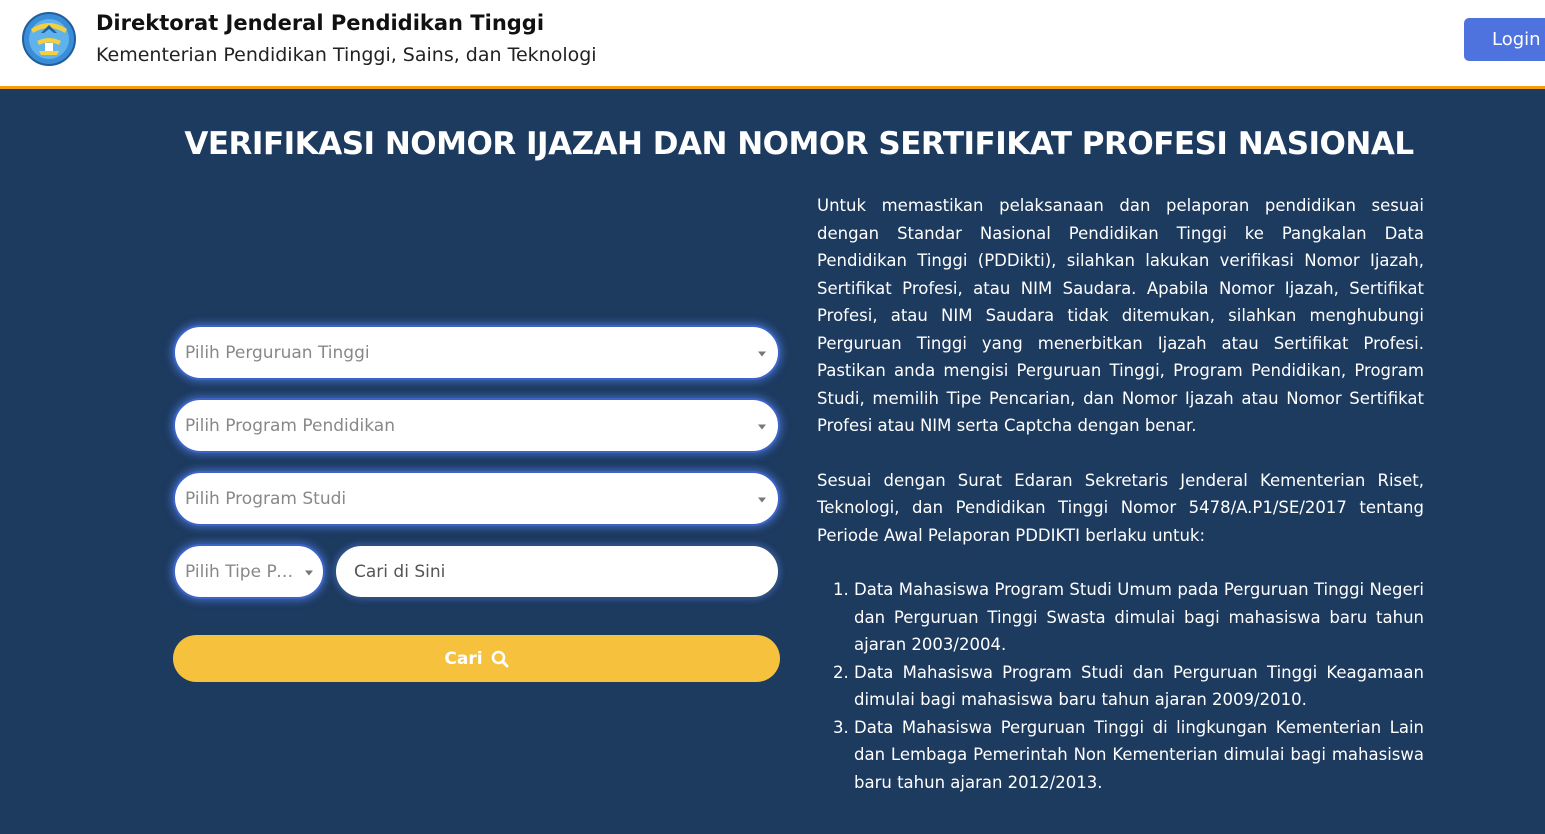 This screenshot has width=1545, height=834. What do you see at coordinates (277, 352) in the screenshot?
I see `perguruan-tinggi-placeholder: Pilih Perguruan Tinggi` at bounding box center [277, 352].